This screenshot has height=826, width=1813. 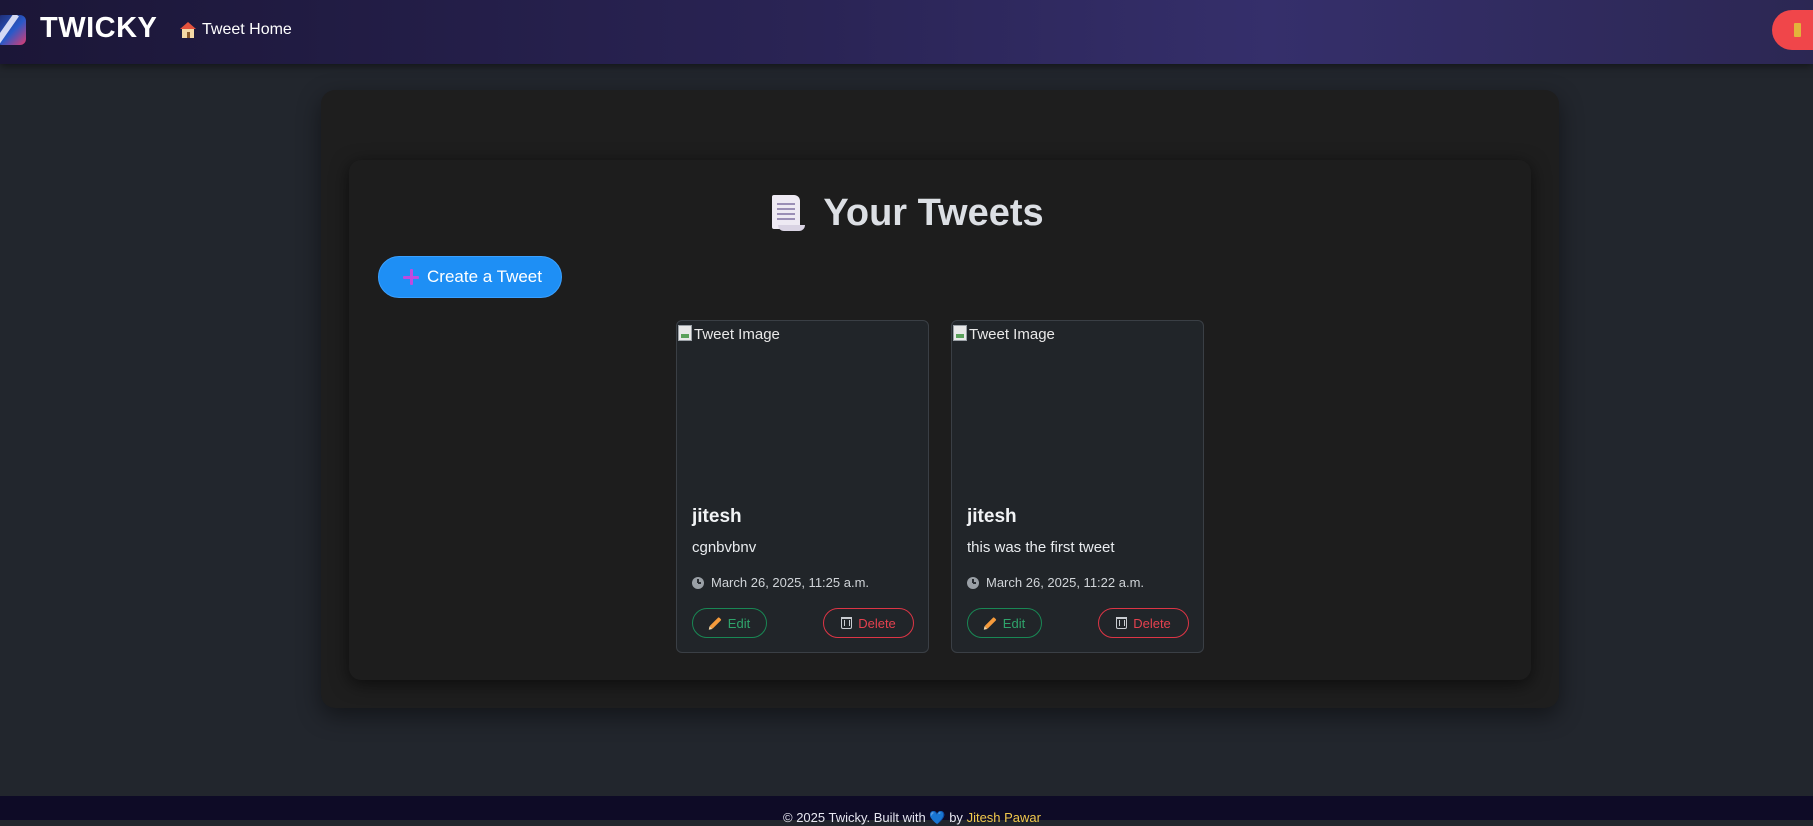 What do you see at coordinates (933, 212) in the screenshot?
I see `page-title-text: Your Tweets` at bounding box center [933, 212].